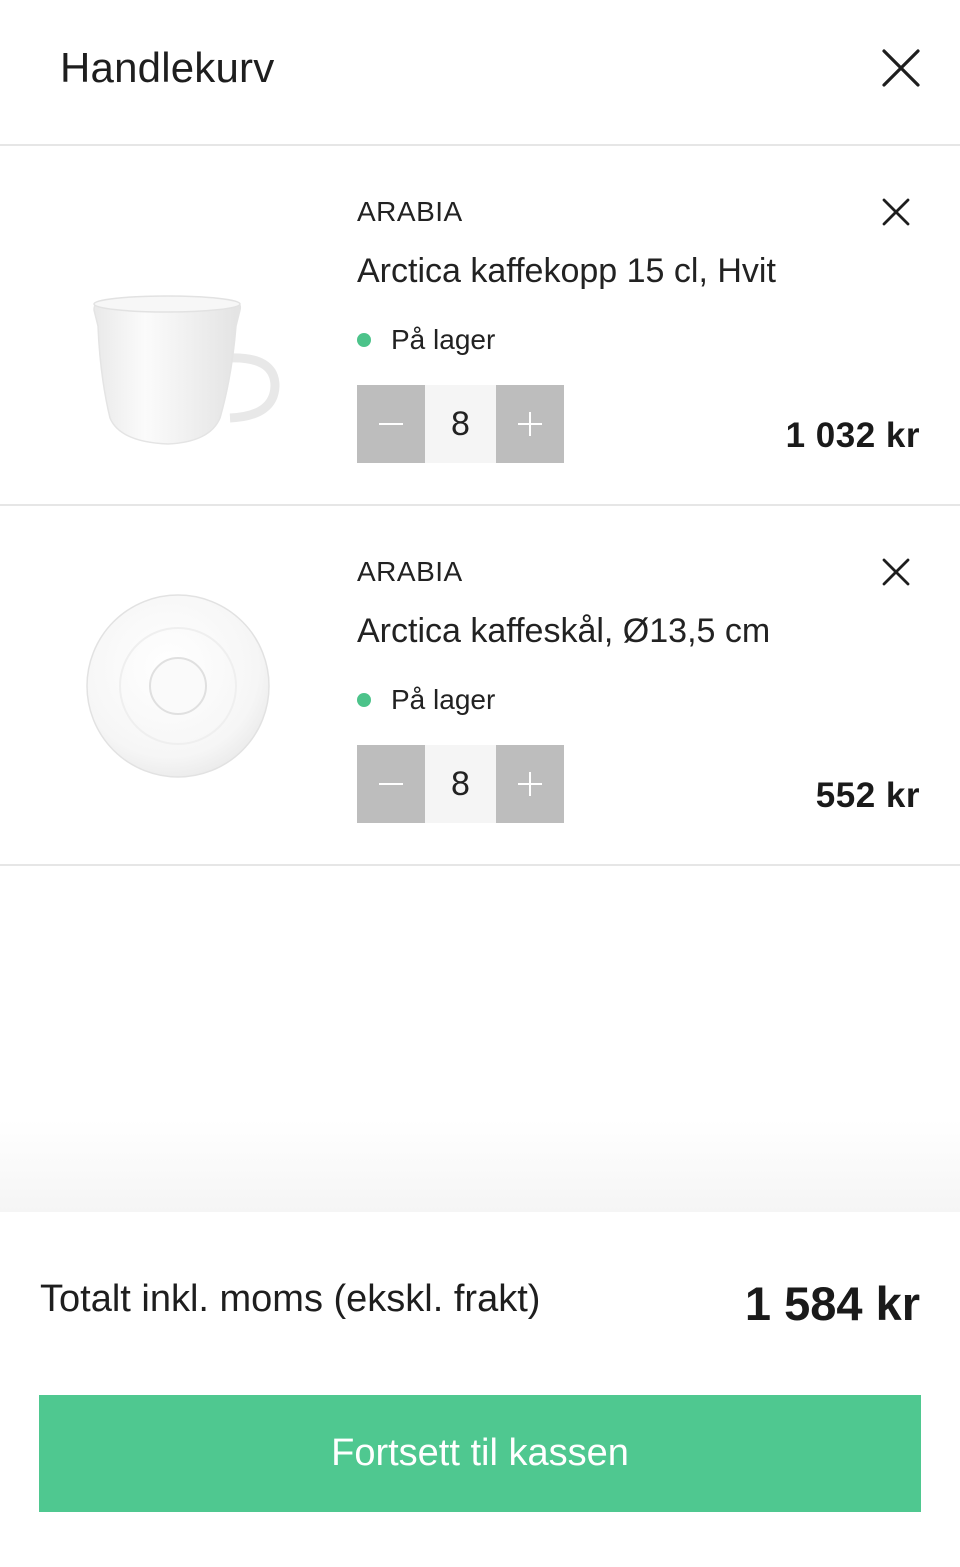  Describe the element at coordinates (290, 1299) in the screenshot. I see `total-label: Totalt inkl. moms (ekskl. frakt)` at that location.